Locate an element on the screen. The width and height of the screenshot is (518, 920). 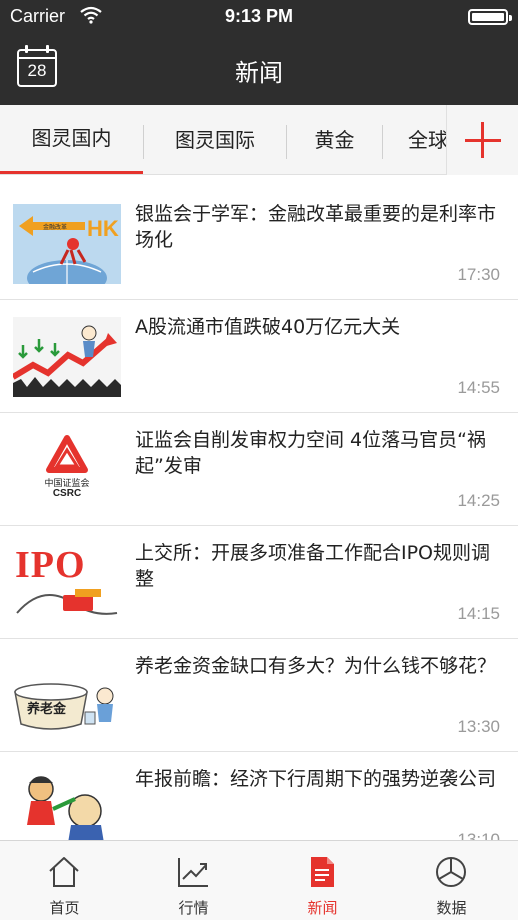
news-item: 年报前瞻：经济下行周期下的强势逆袭公司 13:10 is located at coordinates (259, 796).